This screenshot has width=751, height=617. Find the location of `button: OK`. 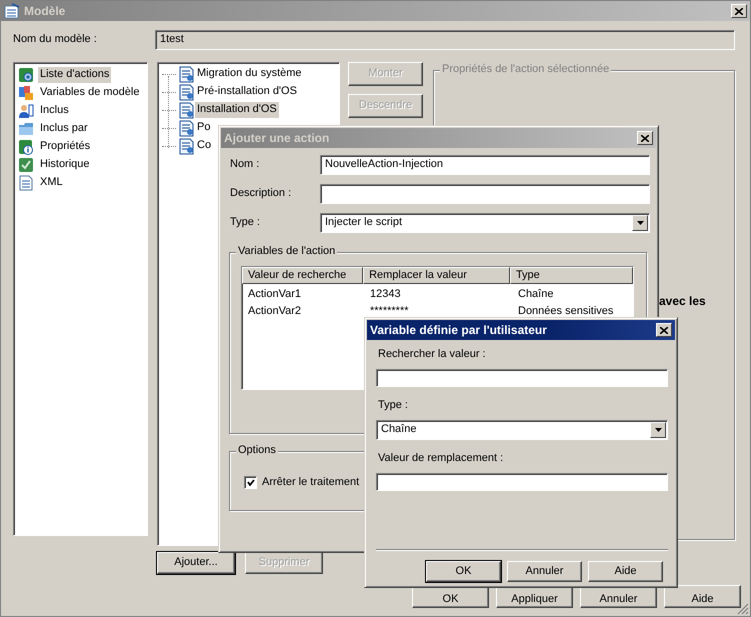

button: OK is located at coordinates (463, 571).